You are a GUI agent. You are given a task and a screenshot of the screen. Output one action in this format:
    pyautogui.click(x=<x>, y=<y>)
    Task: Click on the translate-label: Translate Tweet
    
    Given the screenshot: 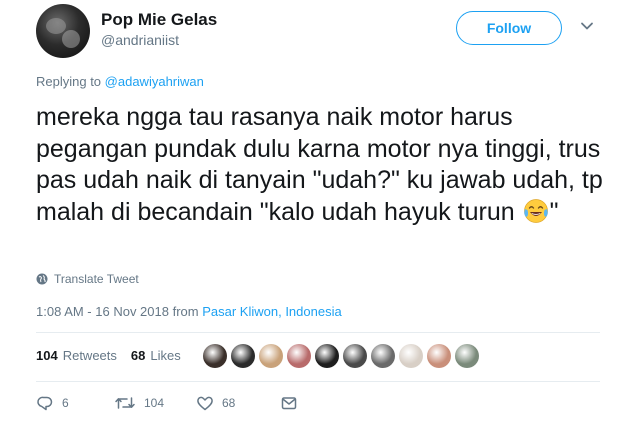 What is the action you would take?
    pyautogui.click(x=96, y=279)
    